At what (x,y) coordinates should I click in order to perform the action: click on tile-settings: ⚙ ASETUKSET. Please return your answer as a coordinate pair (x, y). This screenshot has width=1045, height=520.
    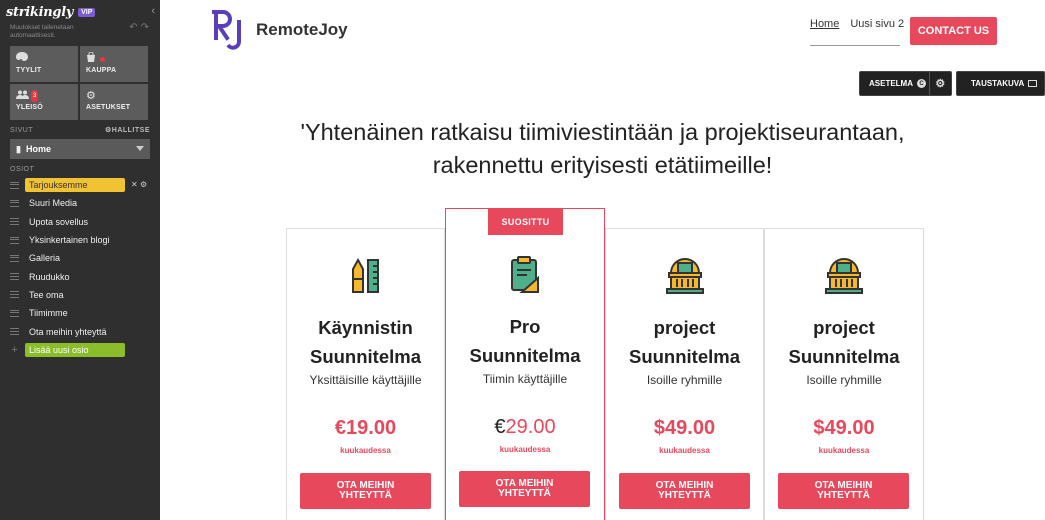
    Looking at the image, I should click on (114, 102).